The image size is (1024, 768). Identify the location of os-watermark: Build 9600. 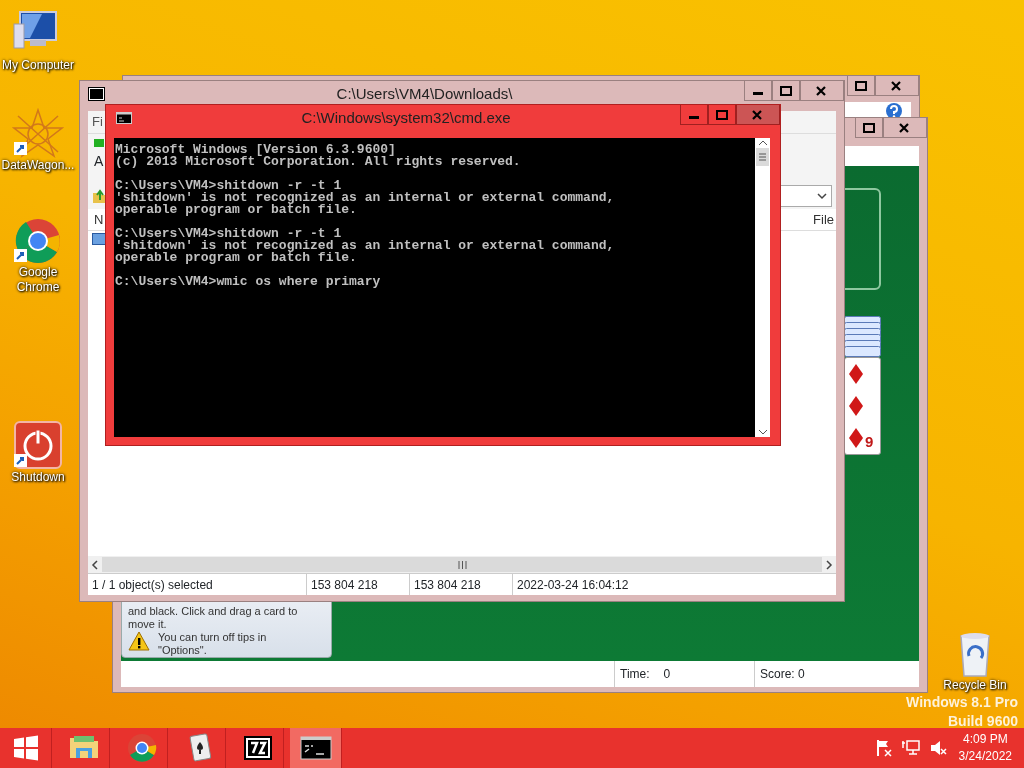
(982, 720).